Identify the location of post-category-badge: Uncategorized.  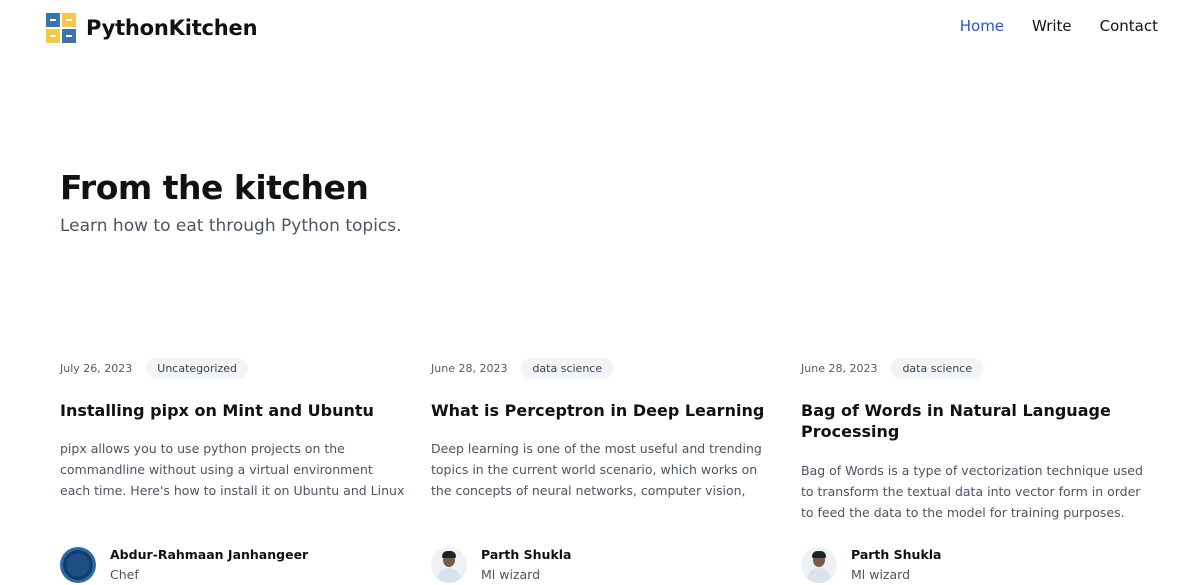
(197, 368).